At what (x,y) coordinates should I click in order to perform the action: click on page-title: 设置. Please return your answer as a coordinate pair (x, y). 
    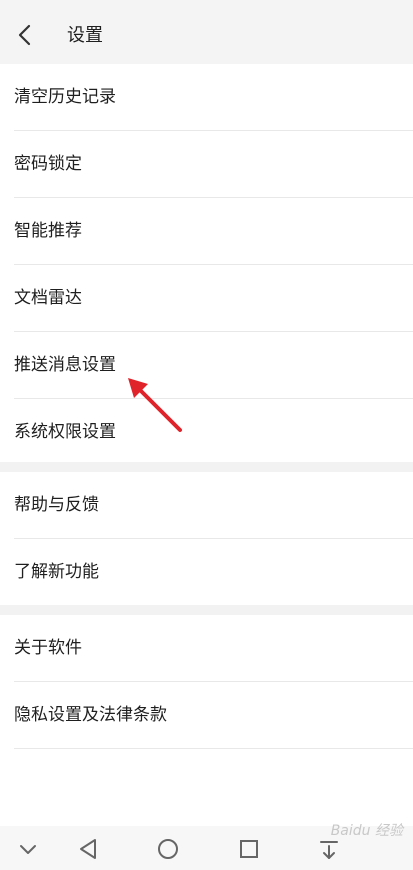
    Looking at the image, I should click on (85, 35).